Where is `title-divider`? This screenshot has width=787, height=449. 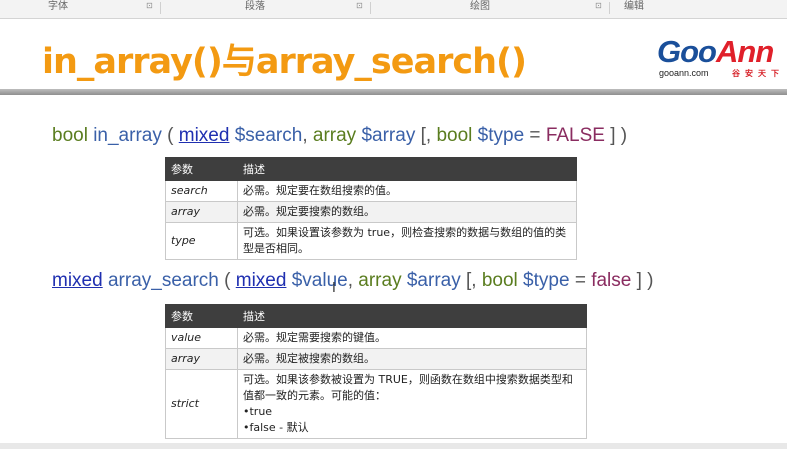
title-divider is located at coordinates (393, 92).